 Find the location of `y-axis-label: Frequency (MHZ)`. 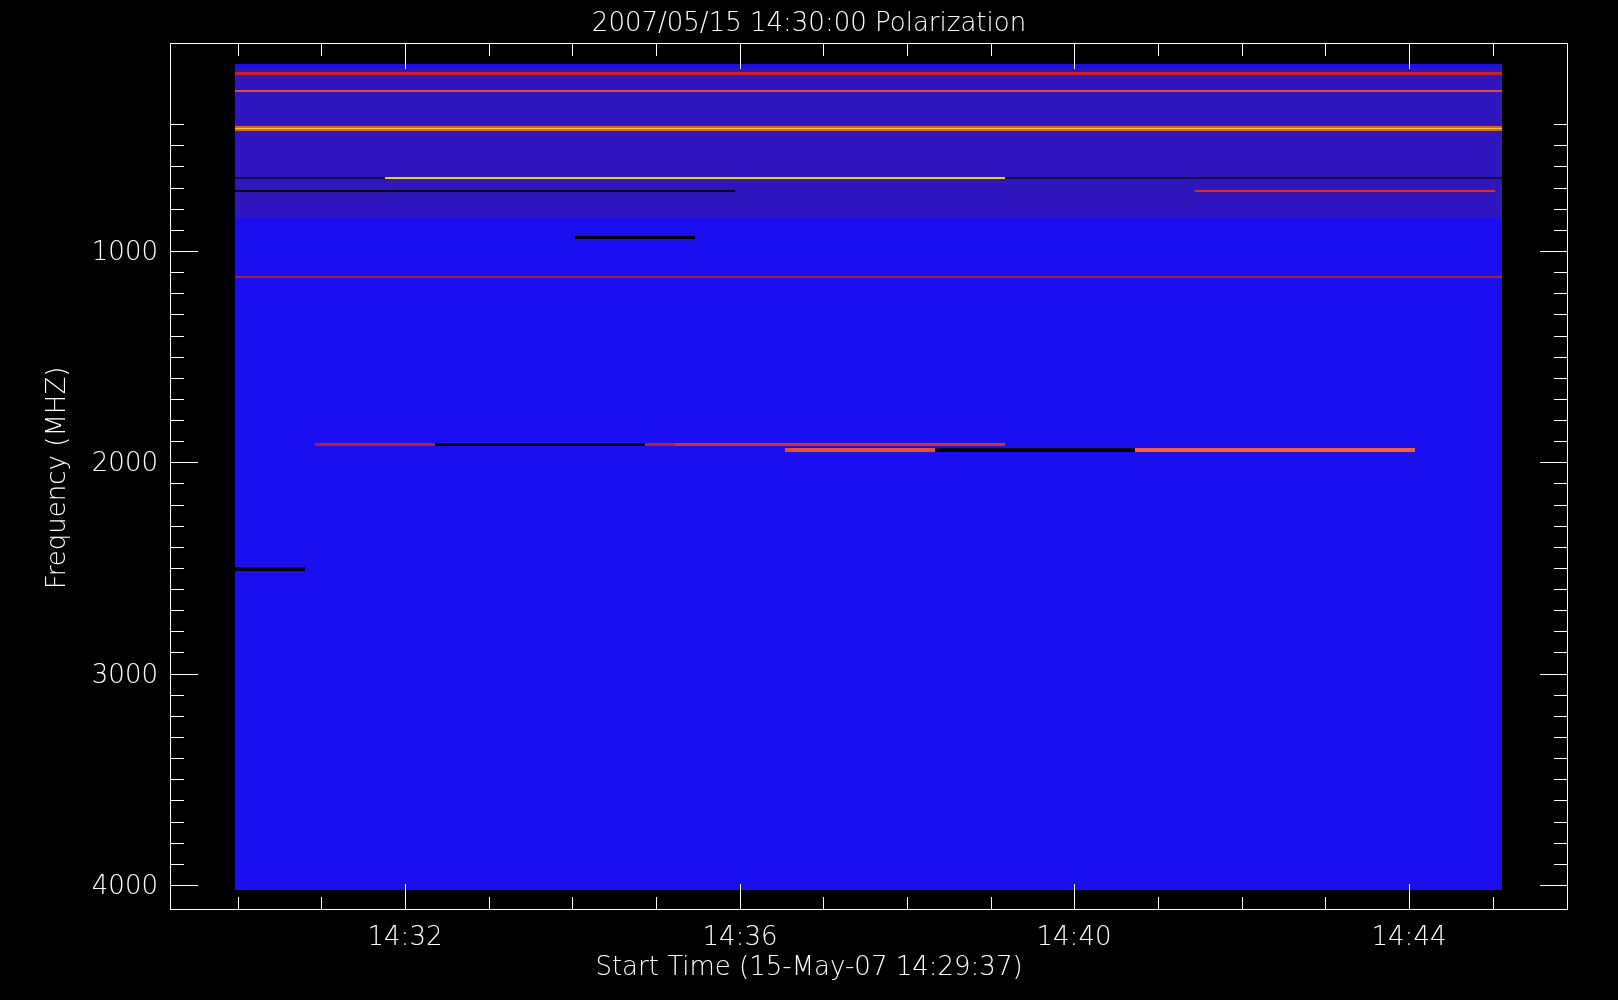

y-axis-label: Frequency (MHZ) is located at coordinates (56, 478).